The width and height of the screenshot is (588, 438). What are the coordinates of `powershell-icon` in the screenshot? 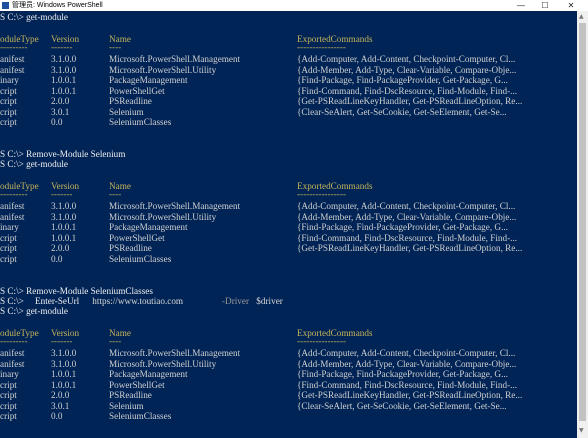 It's located at (5, 5).